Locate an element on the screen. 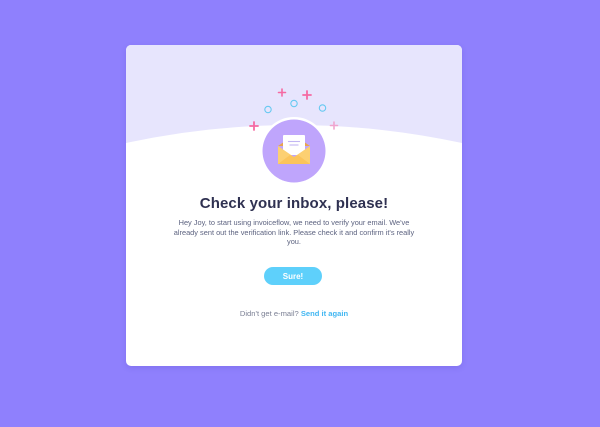  dialog-title: Check your inbox, please! is located at coordinates (294, 203).